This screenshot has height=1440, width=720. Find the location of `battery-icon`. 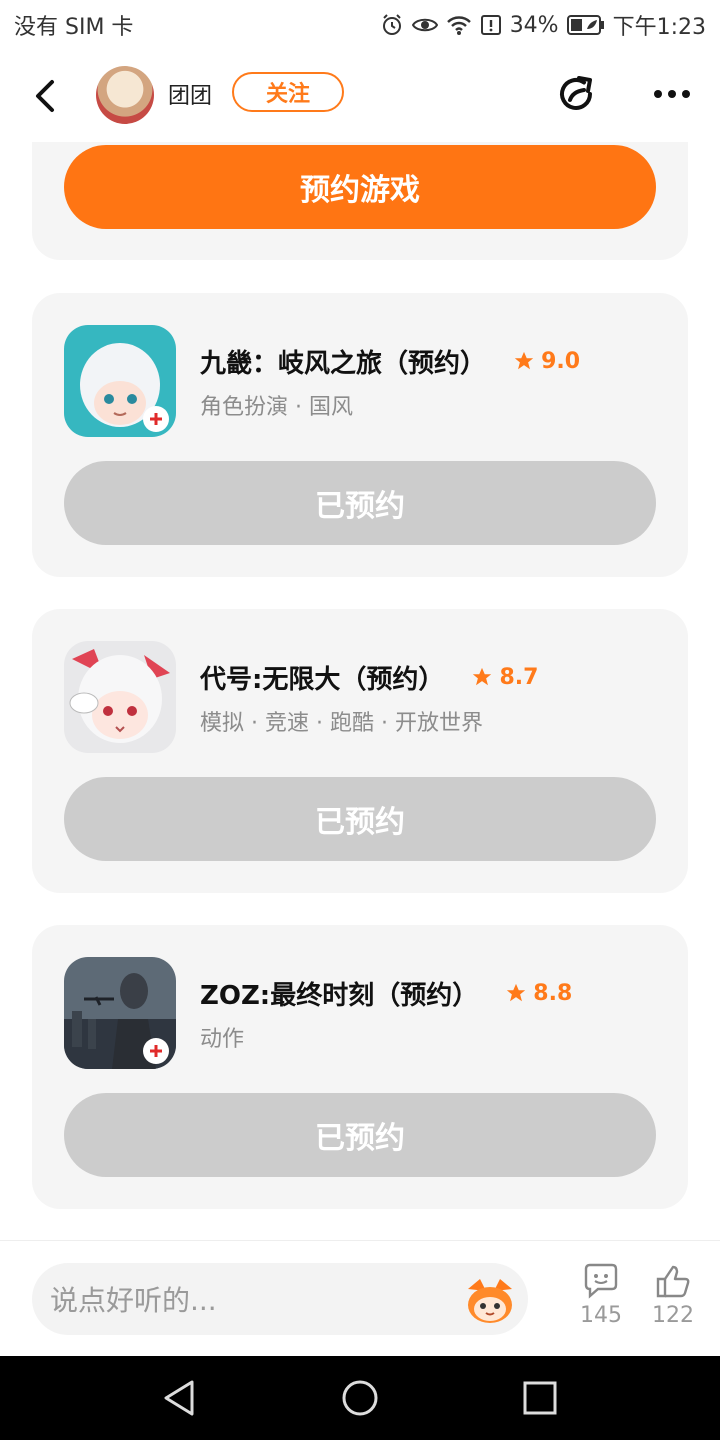

battery-icon is located at coordinates (585, 25).